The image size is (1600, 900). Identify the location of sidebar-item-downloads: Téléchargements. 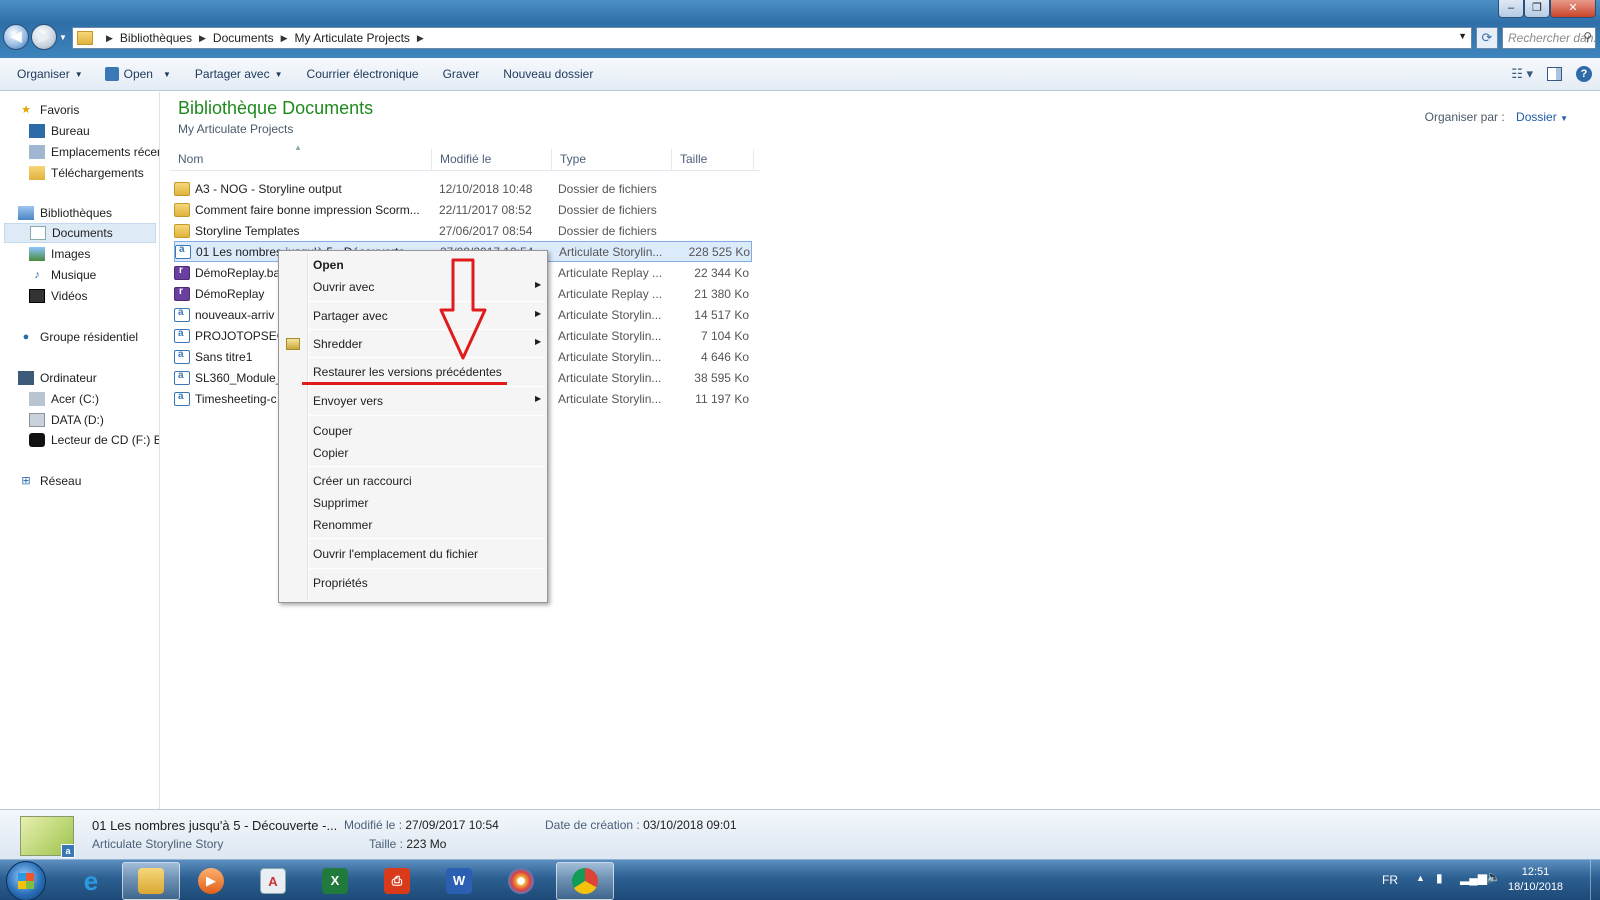
(94, 173).